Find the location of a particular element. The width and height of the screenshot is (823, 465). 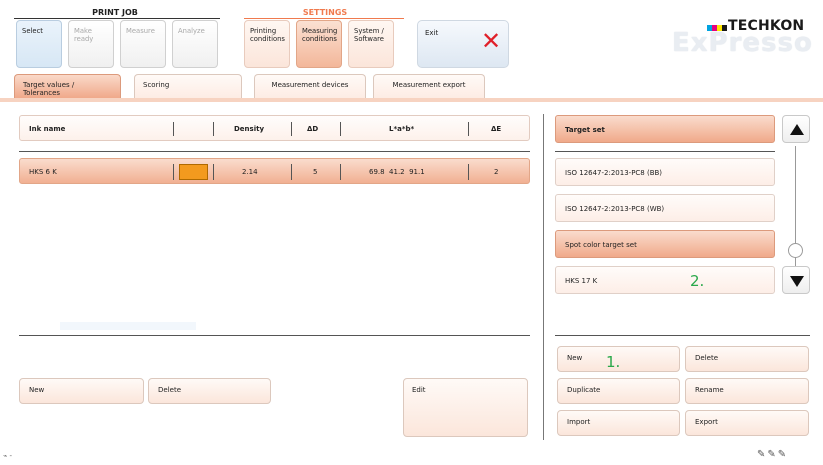

analyze-label: Analyze is located at coordinates (191, 31).